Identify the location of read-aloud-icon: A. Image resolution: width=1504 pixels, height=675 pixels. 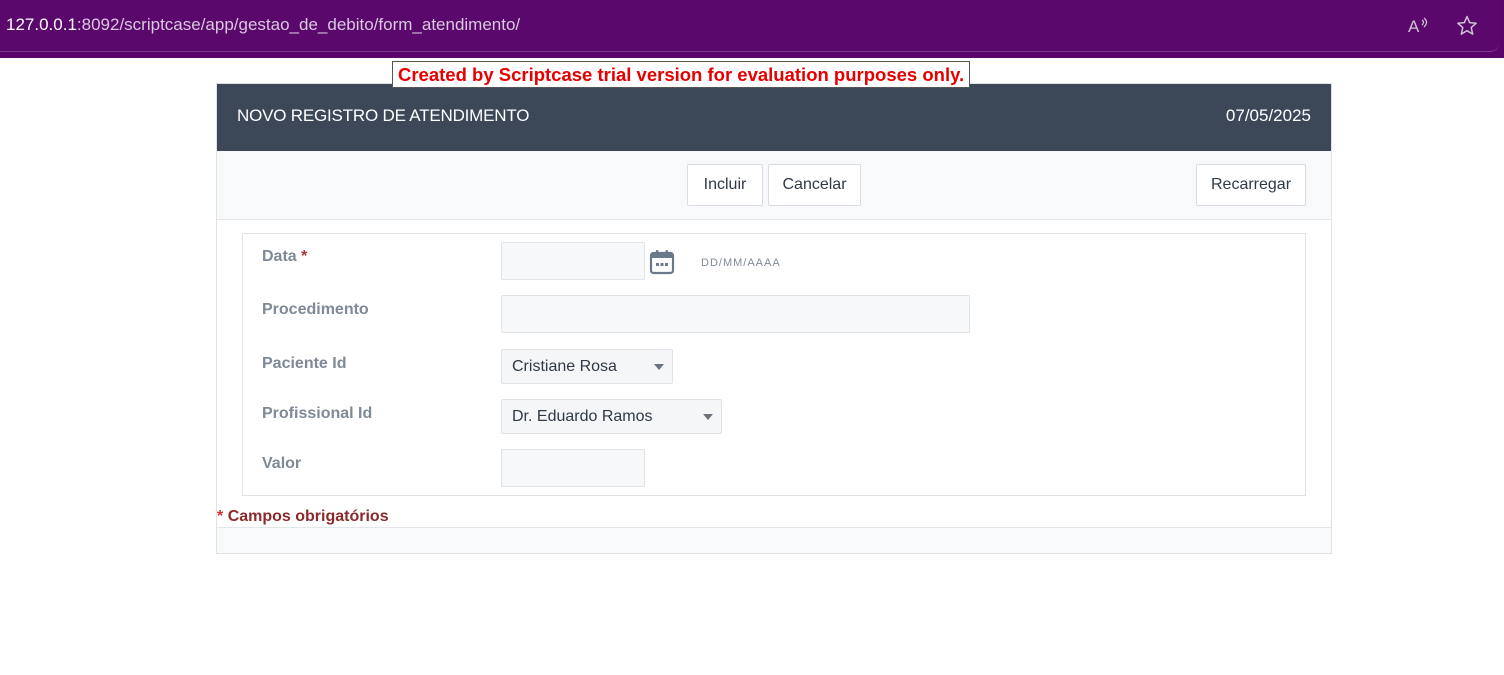
(1418, 26).